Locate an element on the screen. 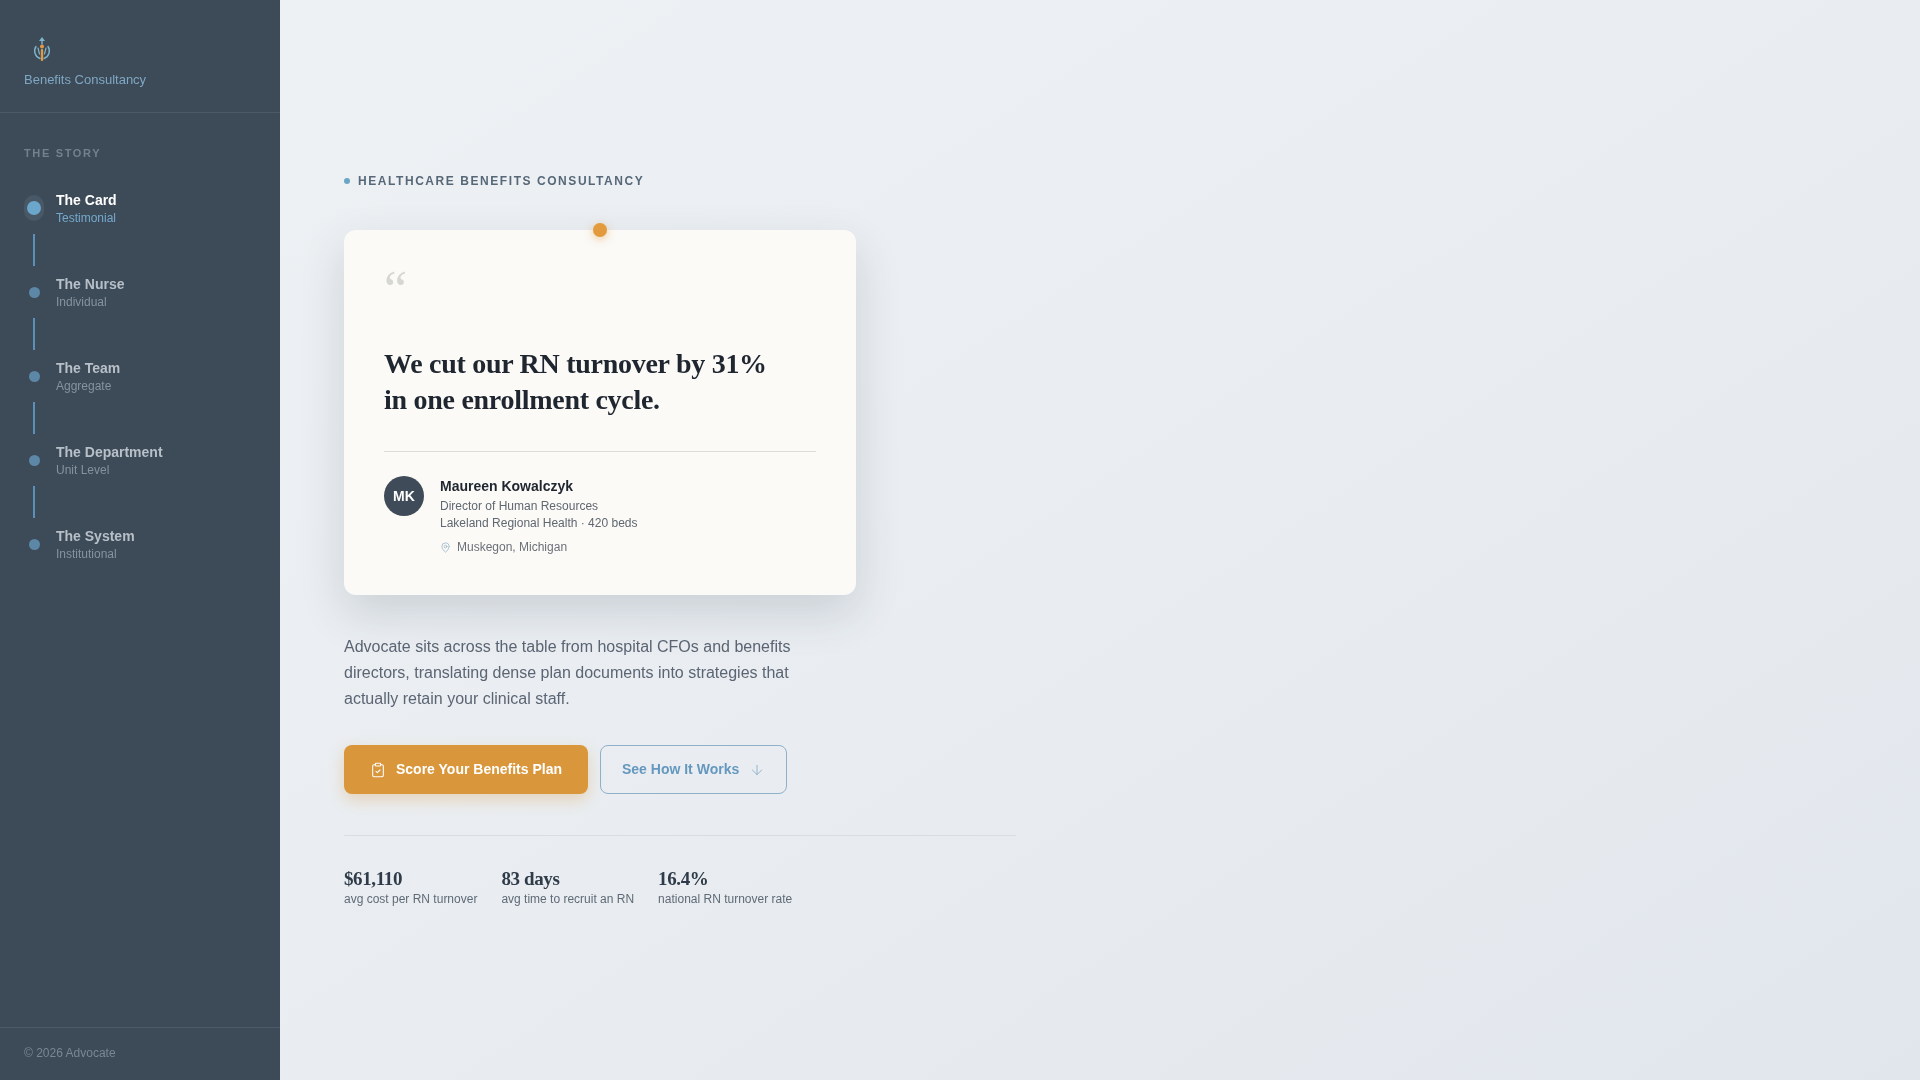  brand-tagline: Benefits Consultancy is located at coordinates (85, 80).